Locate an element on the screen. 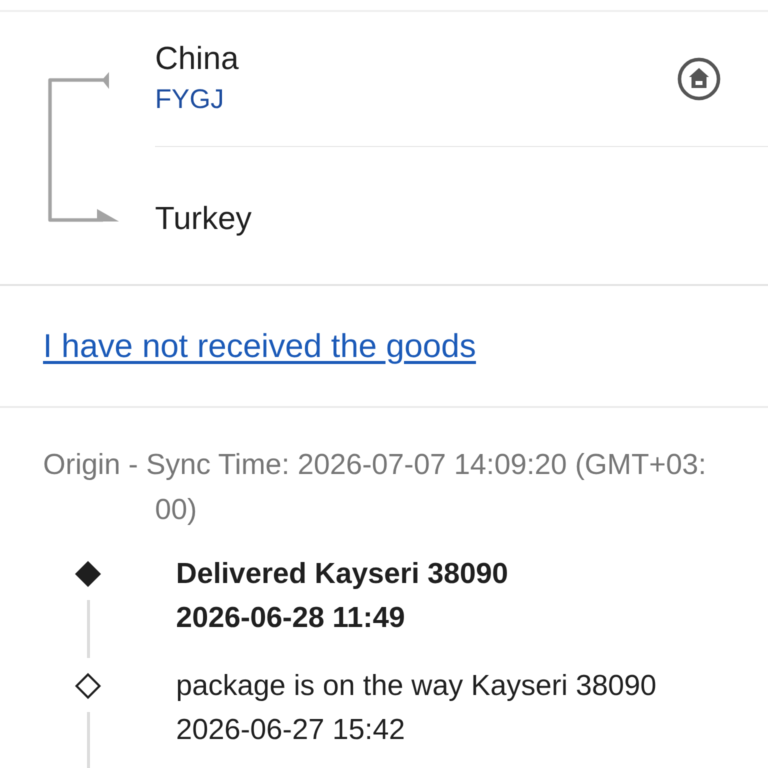 The width and height of the screenshot is (768, 768). sync-time-text: Origin - Sync Time: 2026-07-07 14:09:20 (GMT+03:00) is located at coordinates (375, 488).